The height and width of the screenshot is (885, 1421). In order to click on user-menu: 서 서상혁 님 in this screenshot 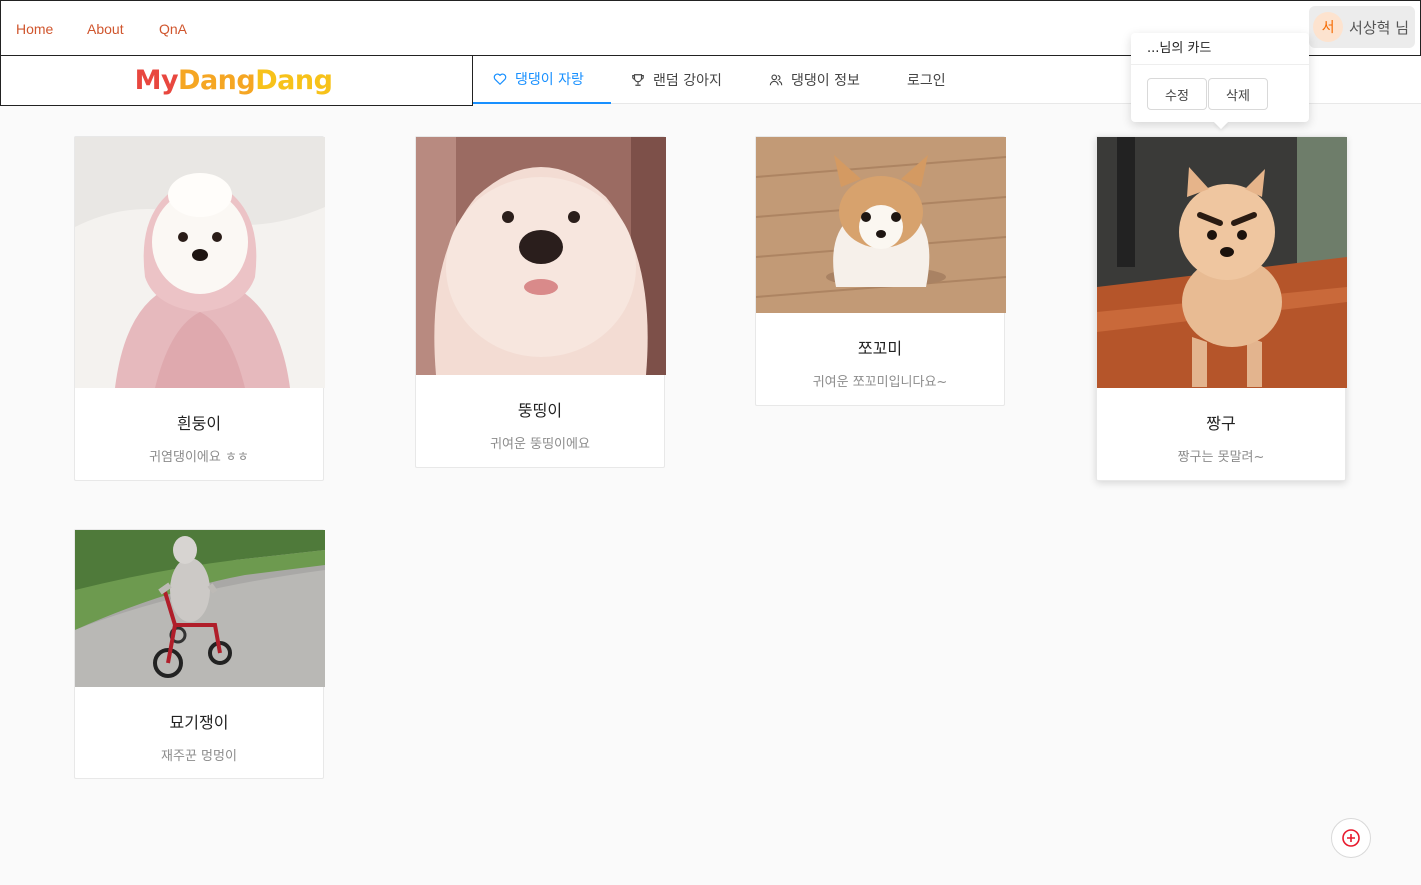, I will do `click(1362, 27)`.